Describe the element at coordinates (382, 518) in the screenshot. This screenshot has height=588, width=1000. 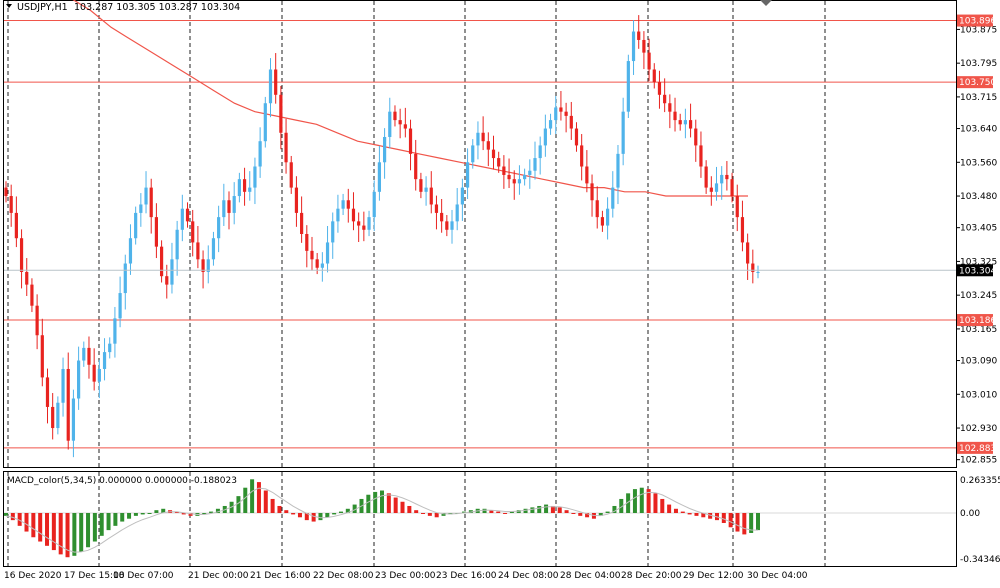
I see `macd-histogram` at that location.